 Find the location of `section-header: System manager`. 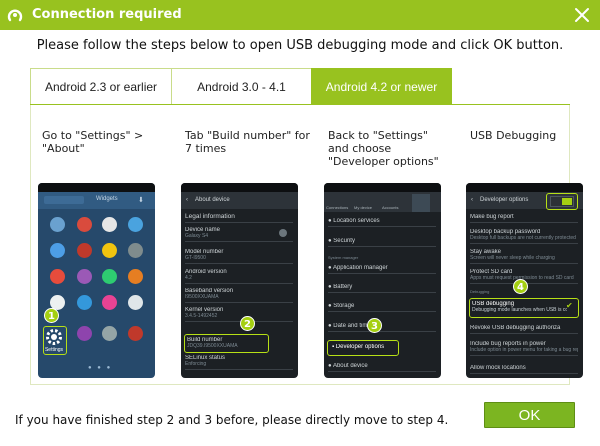

section-header: System manager is located at coordinates (343, 257).